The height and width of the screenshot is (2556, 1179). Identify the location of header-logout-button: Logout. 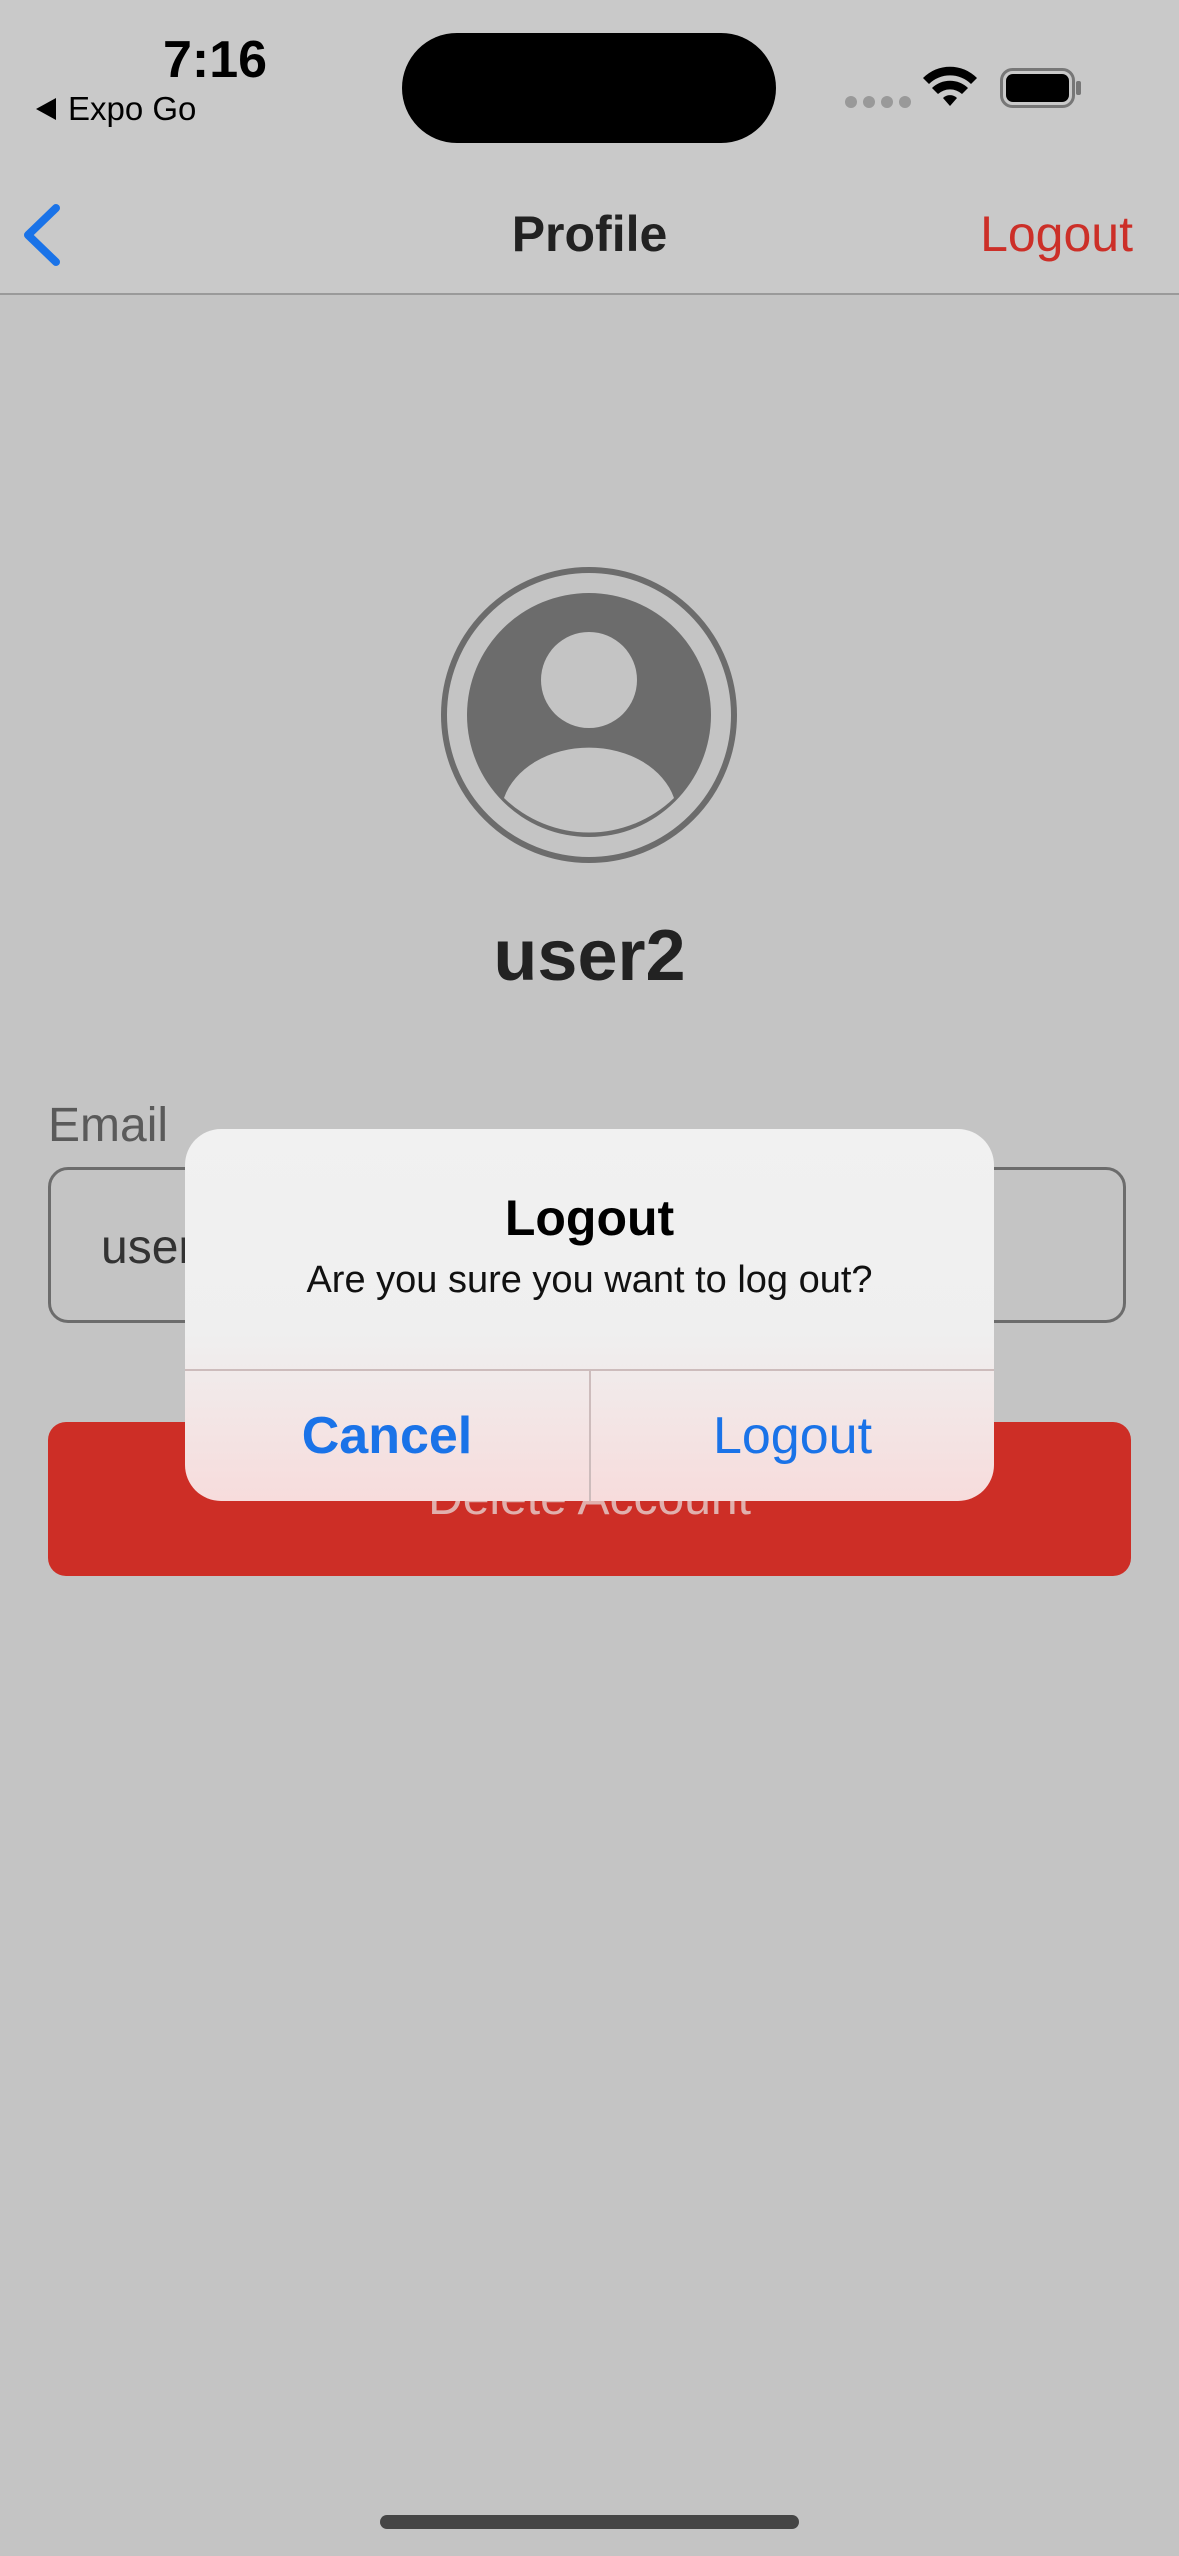
(1056, 234).